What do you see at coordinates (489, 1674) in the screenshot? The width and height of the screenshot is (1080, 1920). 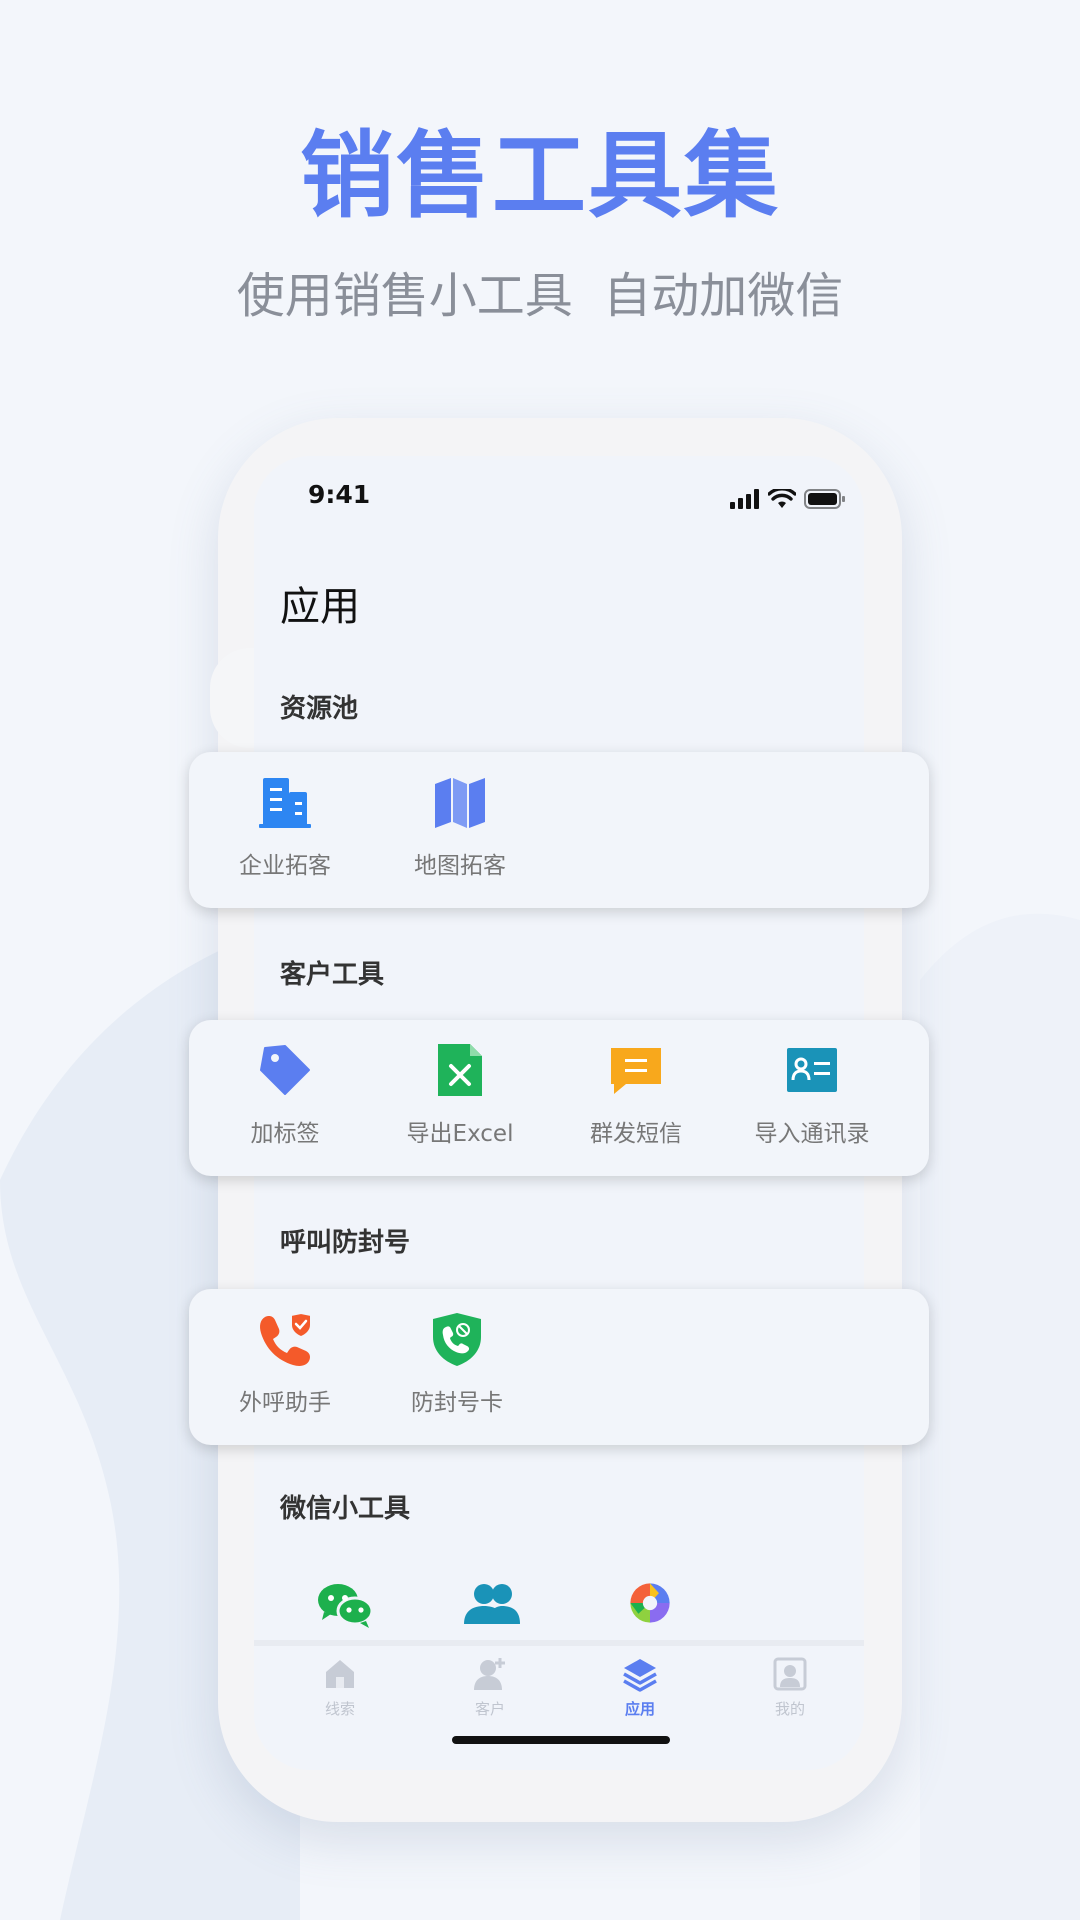 I see `add-user-icon` at bounding box center [489, 1674].